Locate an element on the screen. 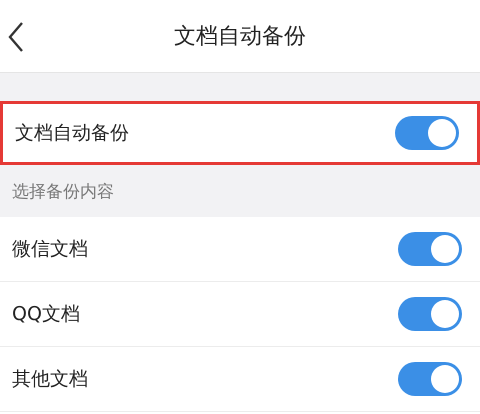  setting-label: 其他文档 is located at coordinates (50, 379).